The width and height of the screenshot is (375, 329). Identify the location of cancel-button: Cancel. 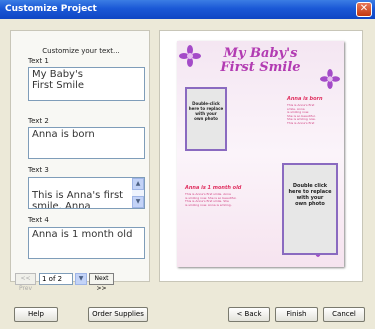
(344, 314).